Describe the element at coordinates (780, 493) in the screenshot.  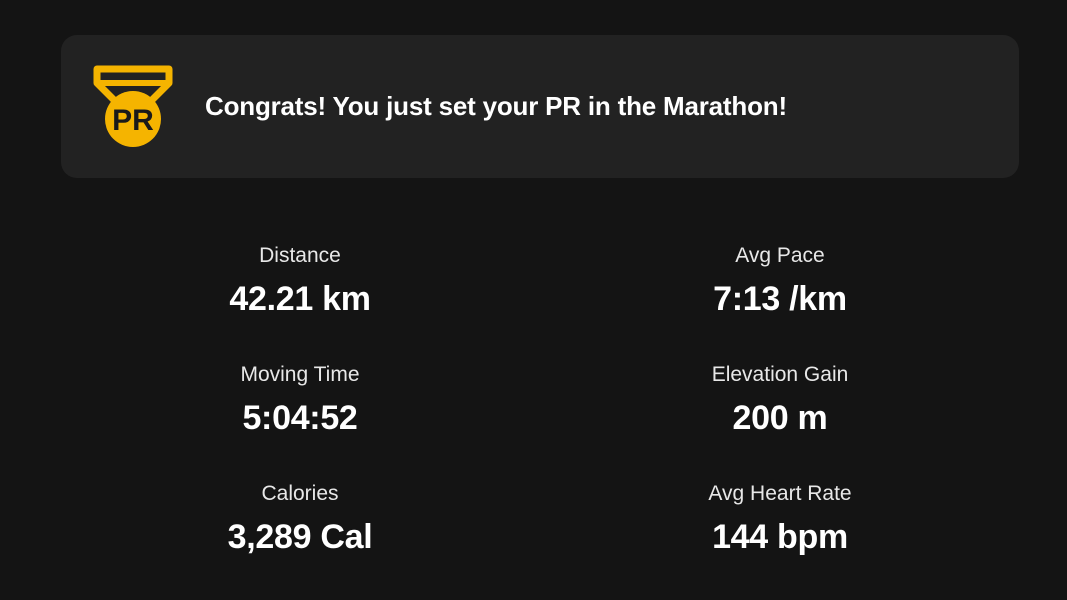
I see `stat-label: Avg Heart Rate` at that location.